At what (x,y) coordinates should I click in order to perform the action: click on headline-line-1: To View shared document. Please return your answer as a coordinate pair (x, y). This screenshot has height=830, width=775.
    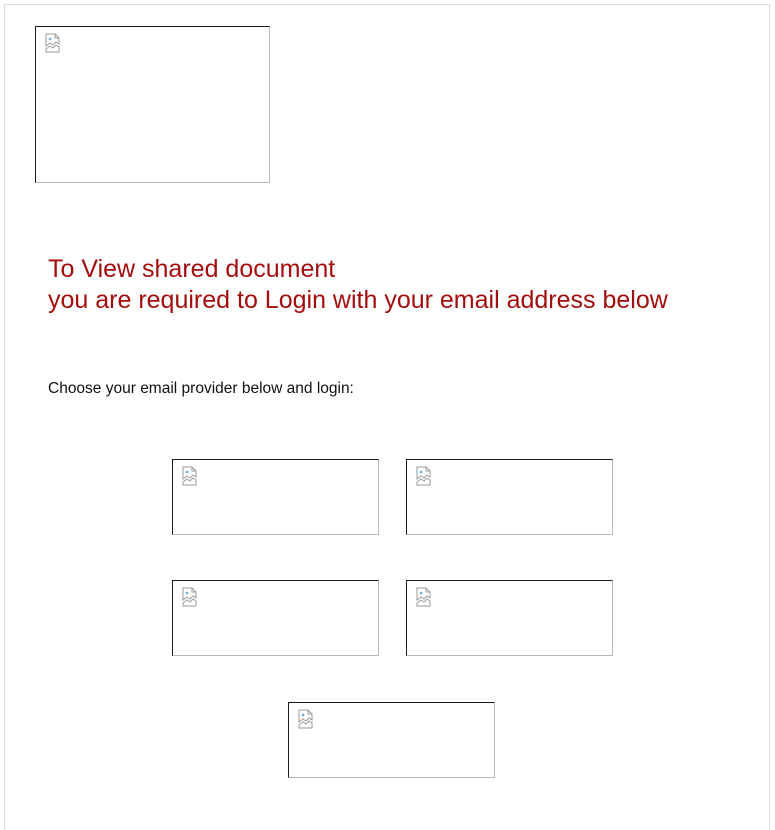
    Looking at the image, I should click on (192, 269).